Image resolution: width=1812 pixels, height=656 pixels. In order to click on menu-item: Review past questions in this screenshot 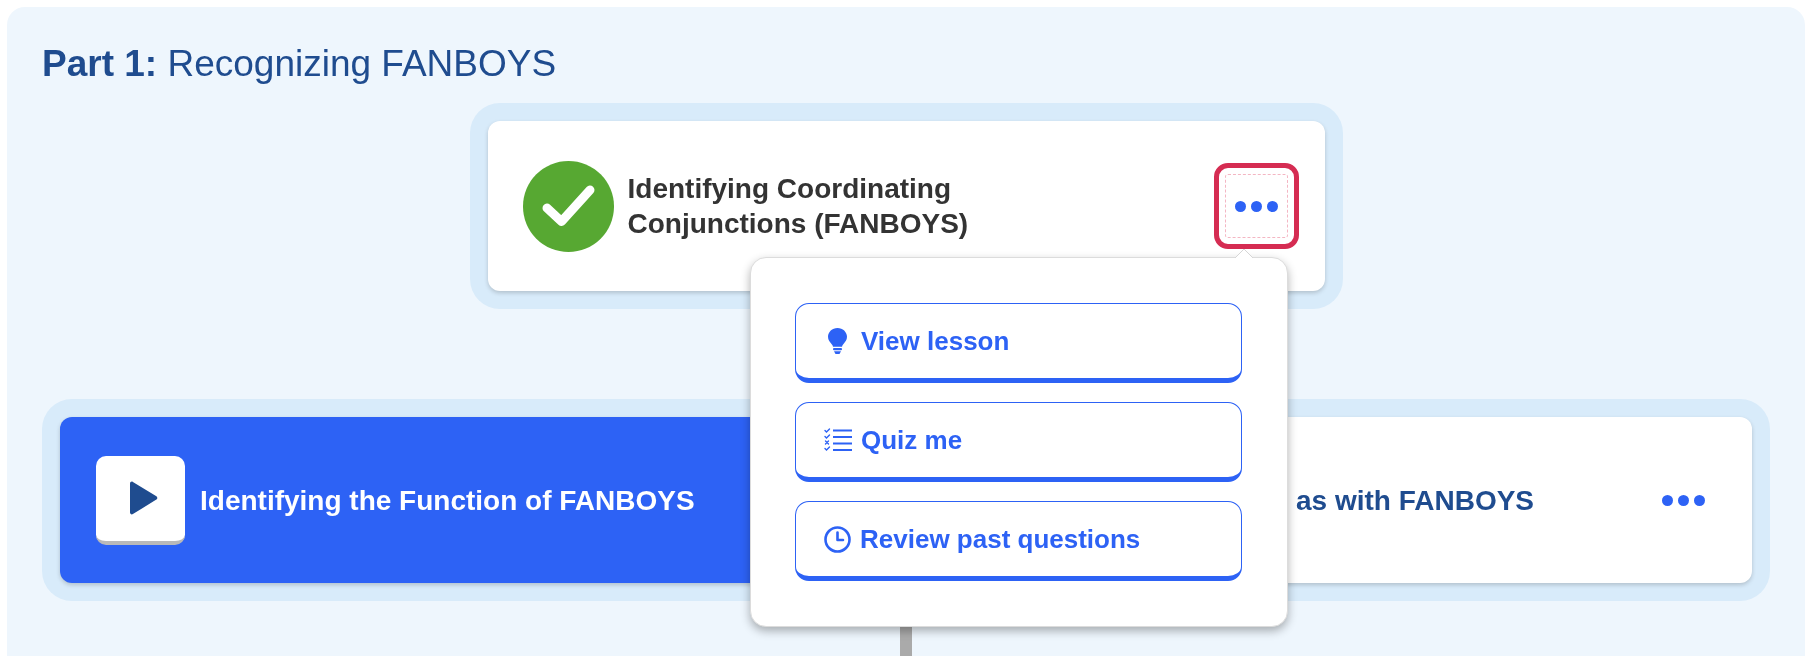, I will do `click(1018, 541)`.